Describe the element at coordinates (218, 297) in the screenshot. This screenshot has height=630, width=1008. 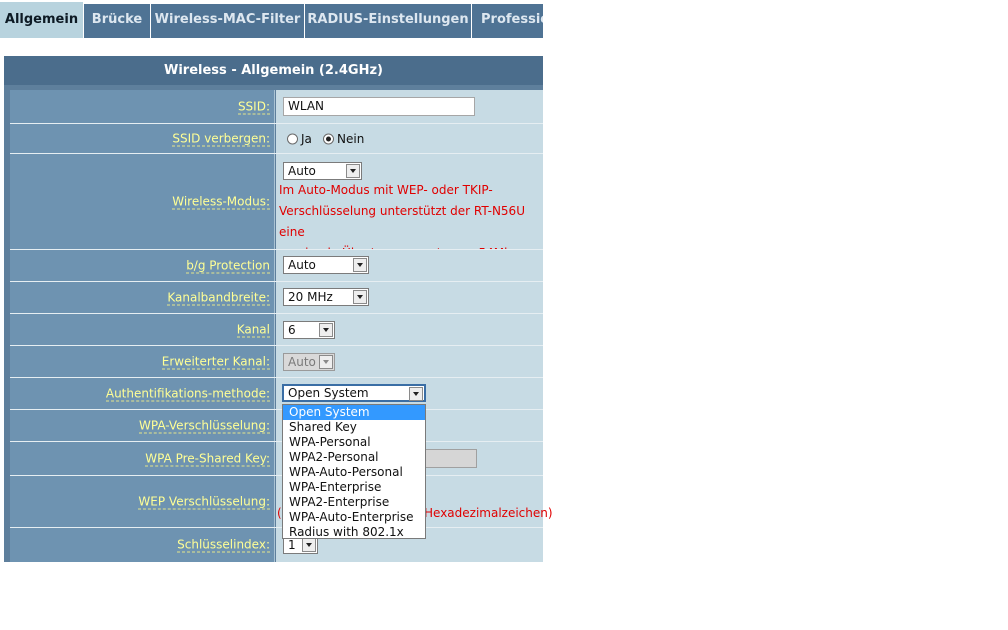
I see `bandwidth-label: Kanalbandbreite:` at that location.